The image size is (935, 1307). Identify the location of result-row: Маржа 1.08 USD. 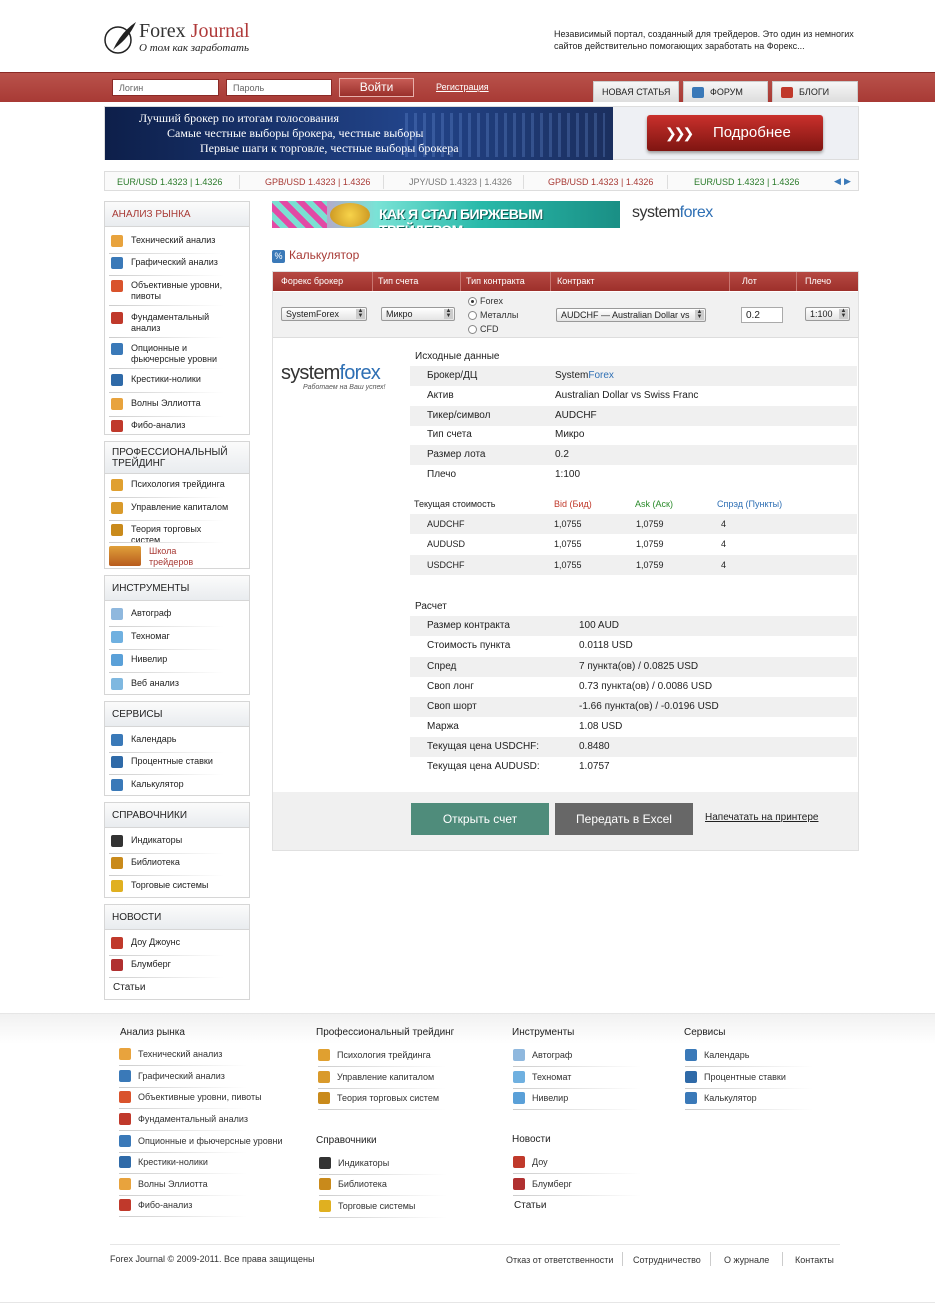
(633, 727).